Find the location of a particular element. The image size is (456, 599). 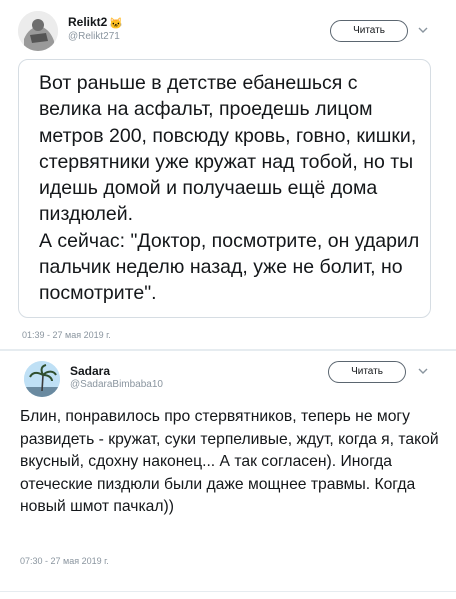

timestamp: 07:30 - 27 мая 2019 г. is located at coordinates (64, 561).